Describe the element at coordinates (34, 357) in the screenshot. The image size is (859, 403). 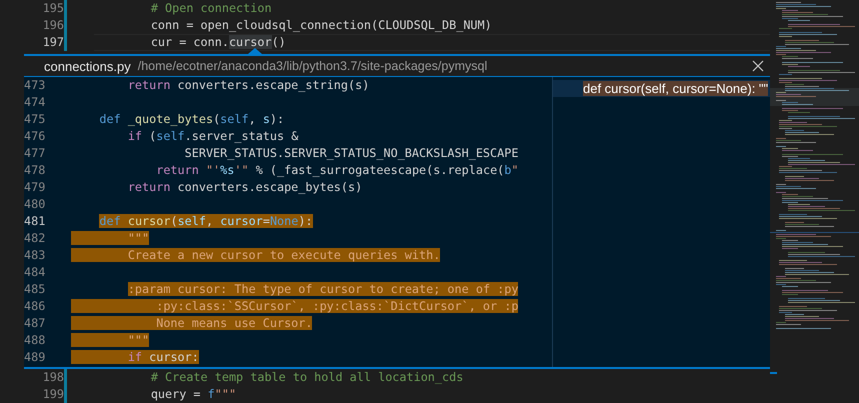
I see `line-number: 489` at that location.